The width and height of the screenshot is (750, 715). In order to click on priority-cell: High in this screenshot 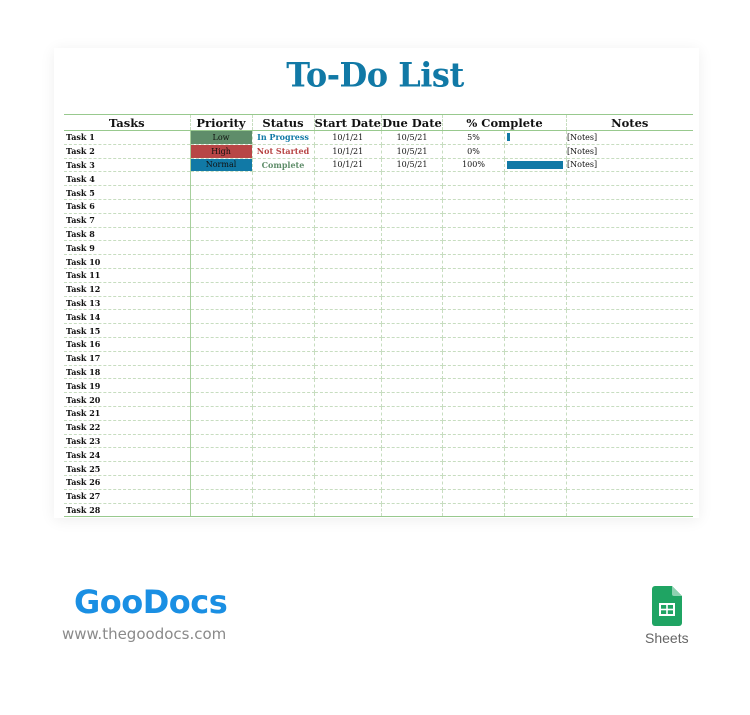, I will do `click(221, 151)`.